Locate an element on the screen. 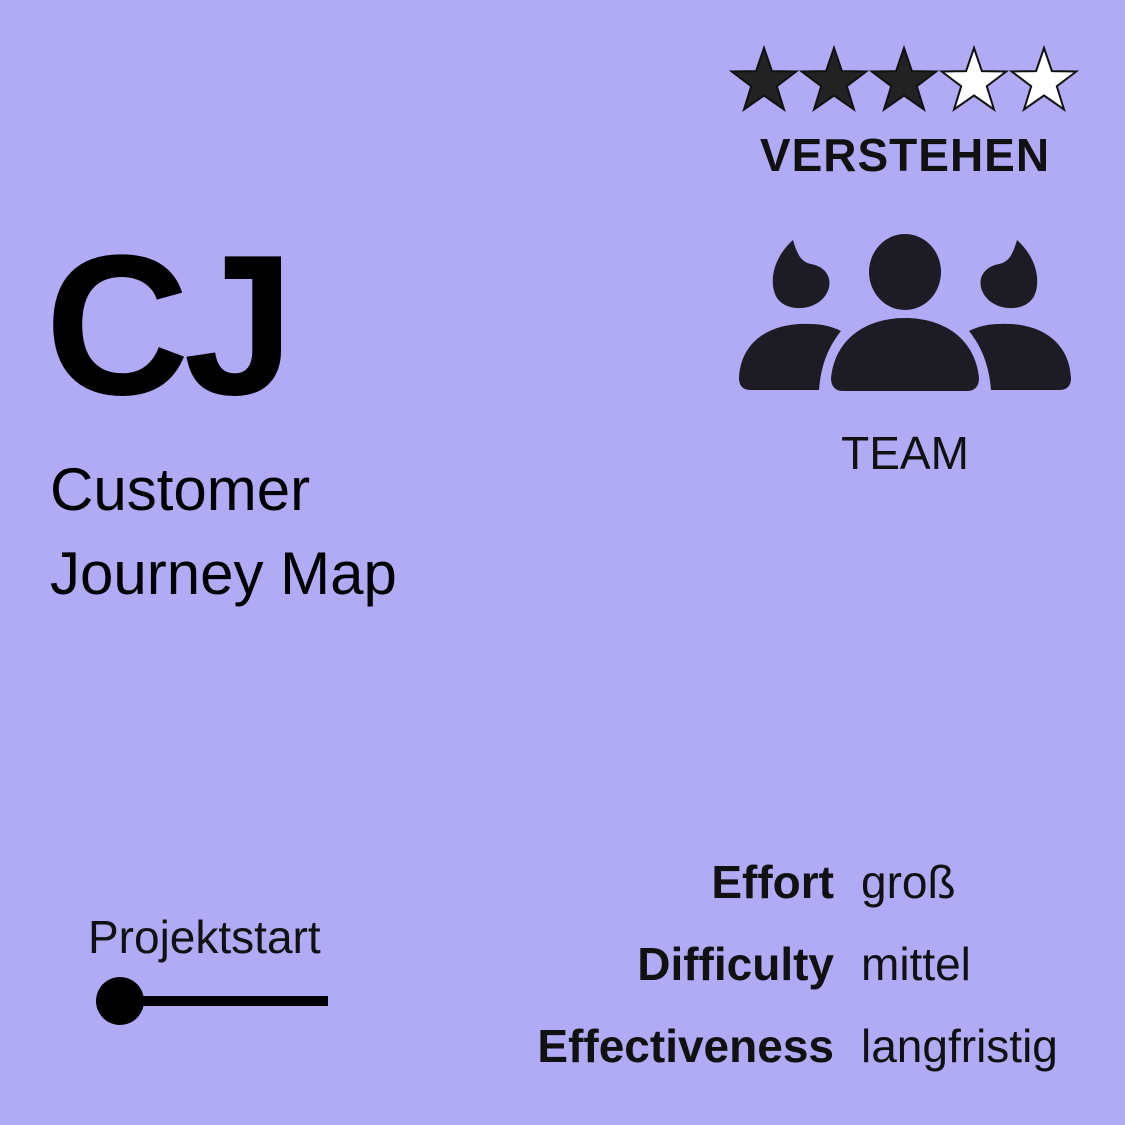 The image size is (1125, 1125). stat-row-effort: Effort groß is located at coordinates (776, 896).